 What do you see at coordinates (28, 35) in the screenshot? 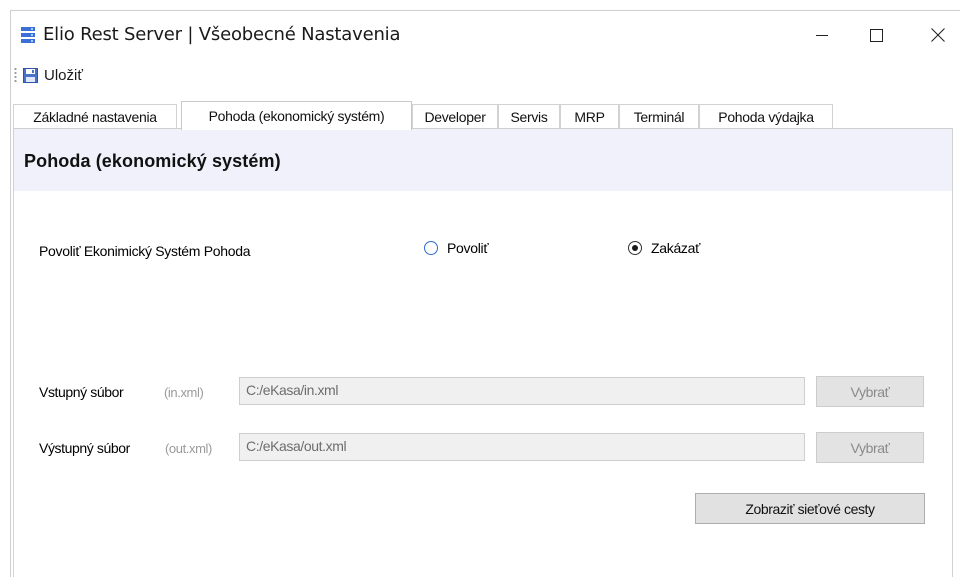
I see `server-icon` at bounding box center [28, 35].